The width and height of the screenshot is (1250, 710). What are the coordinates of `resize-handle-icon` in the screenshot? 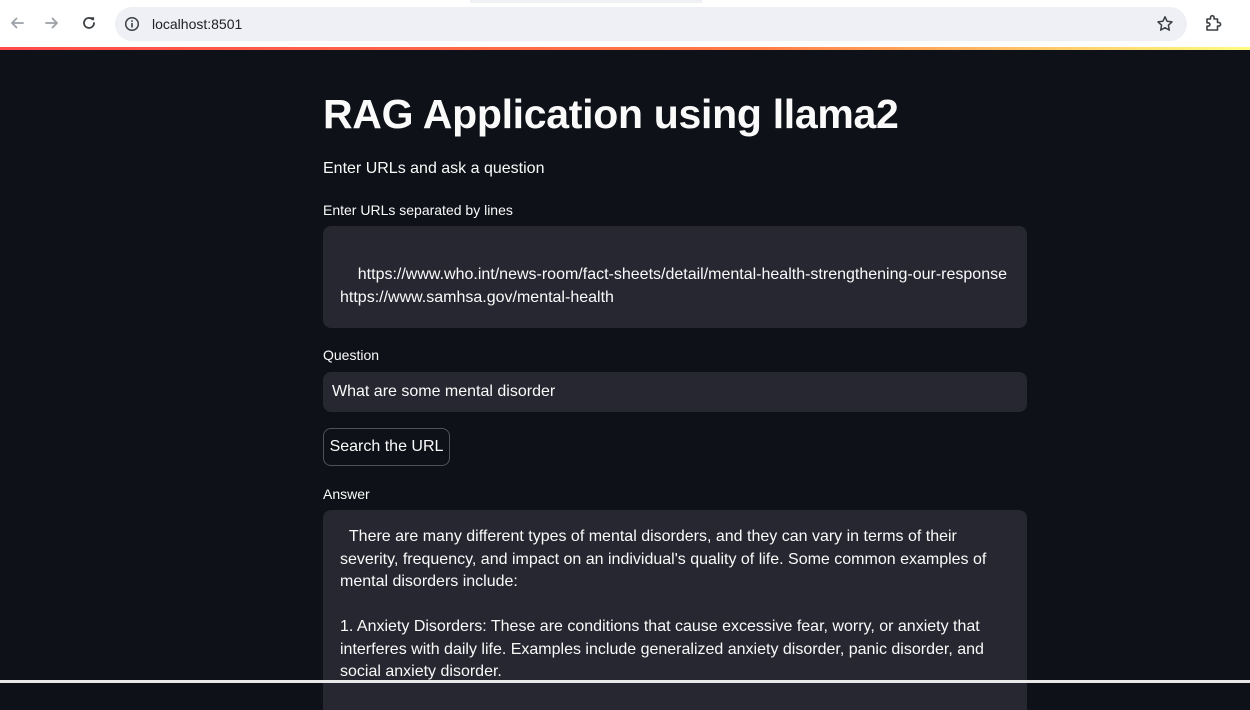 It's located at (1020, 321).